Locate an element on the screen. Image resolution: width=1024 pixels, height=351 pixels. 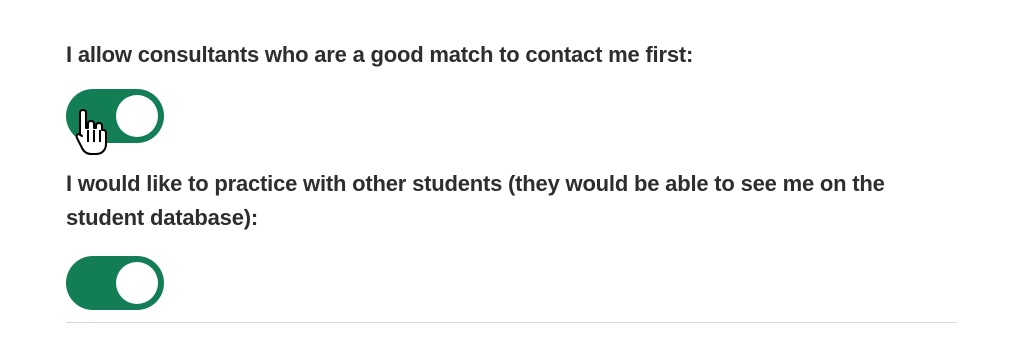
practice-students-toggle is located at coordinates (115, 283).